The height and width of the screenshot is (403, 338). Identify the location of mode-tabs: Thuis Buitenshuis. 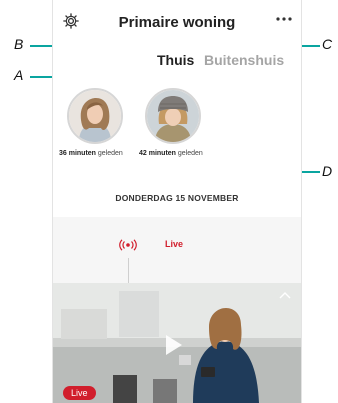
(177, 63).